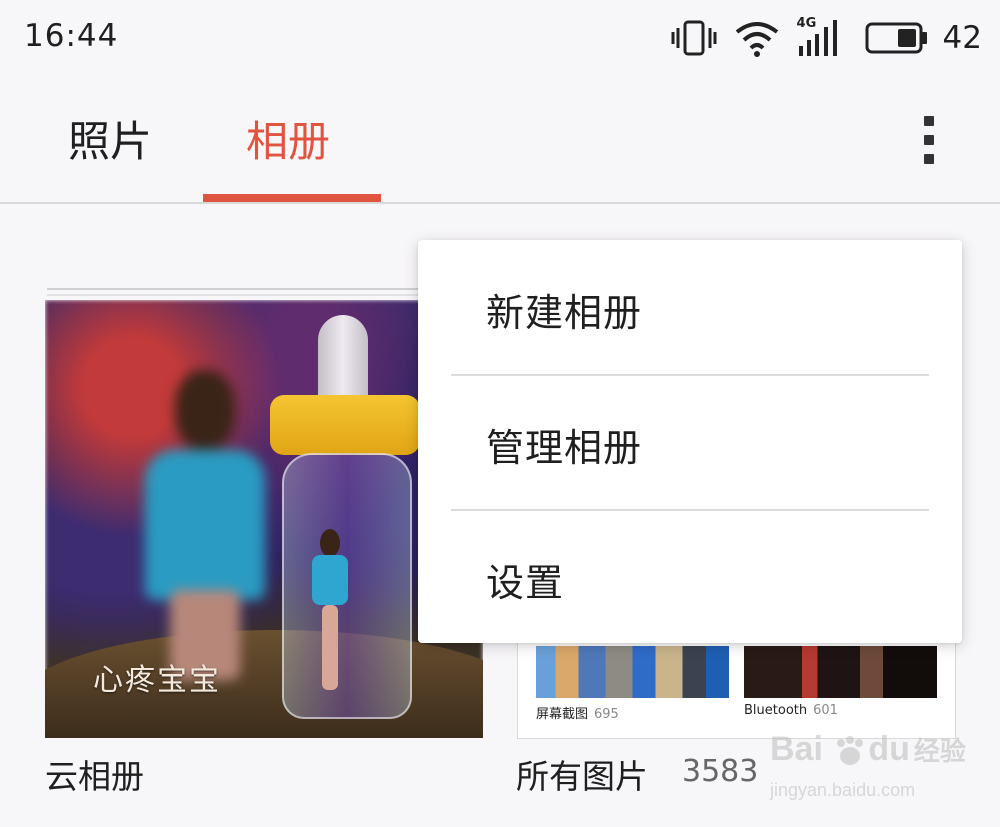 This screenshot has width=1000, height=827. What do you see at coordinates (690, 307) in the screenshot?
I see `menu-item-new-album: 新建相册` at bounding box center [690, 307].